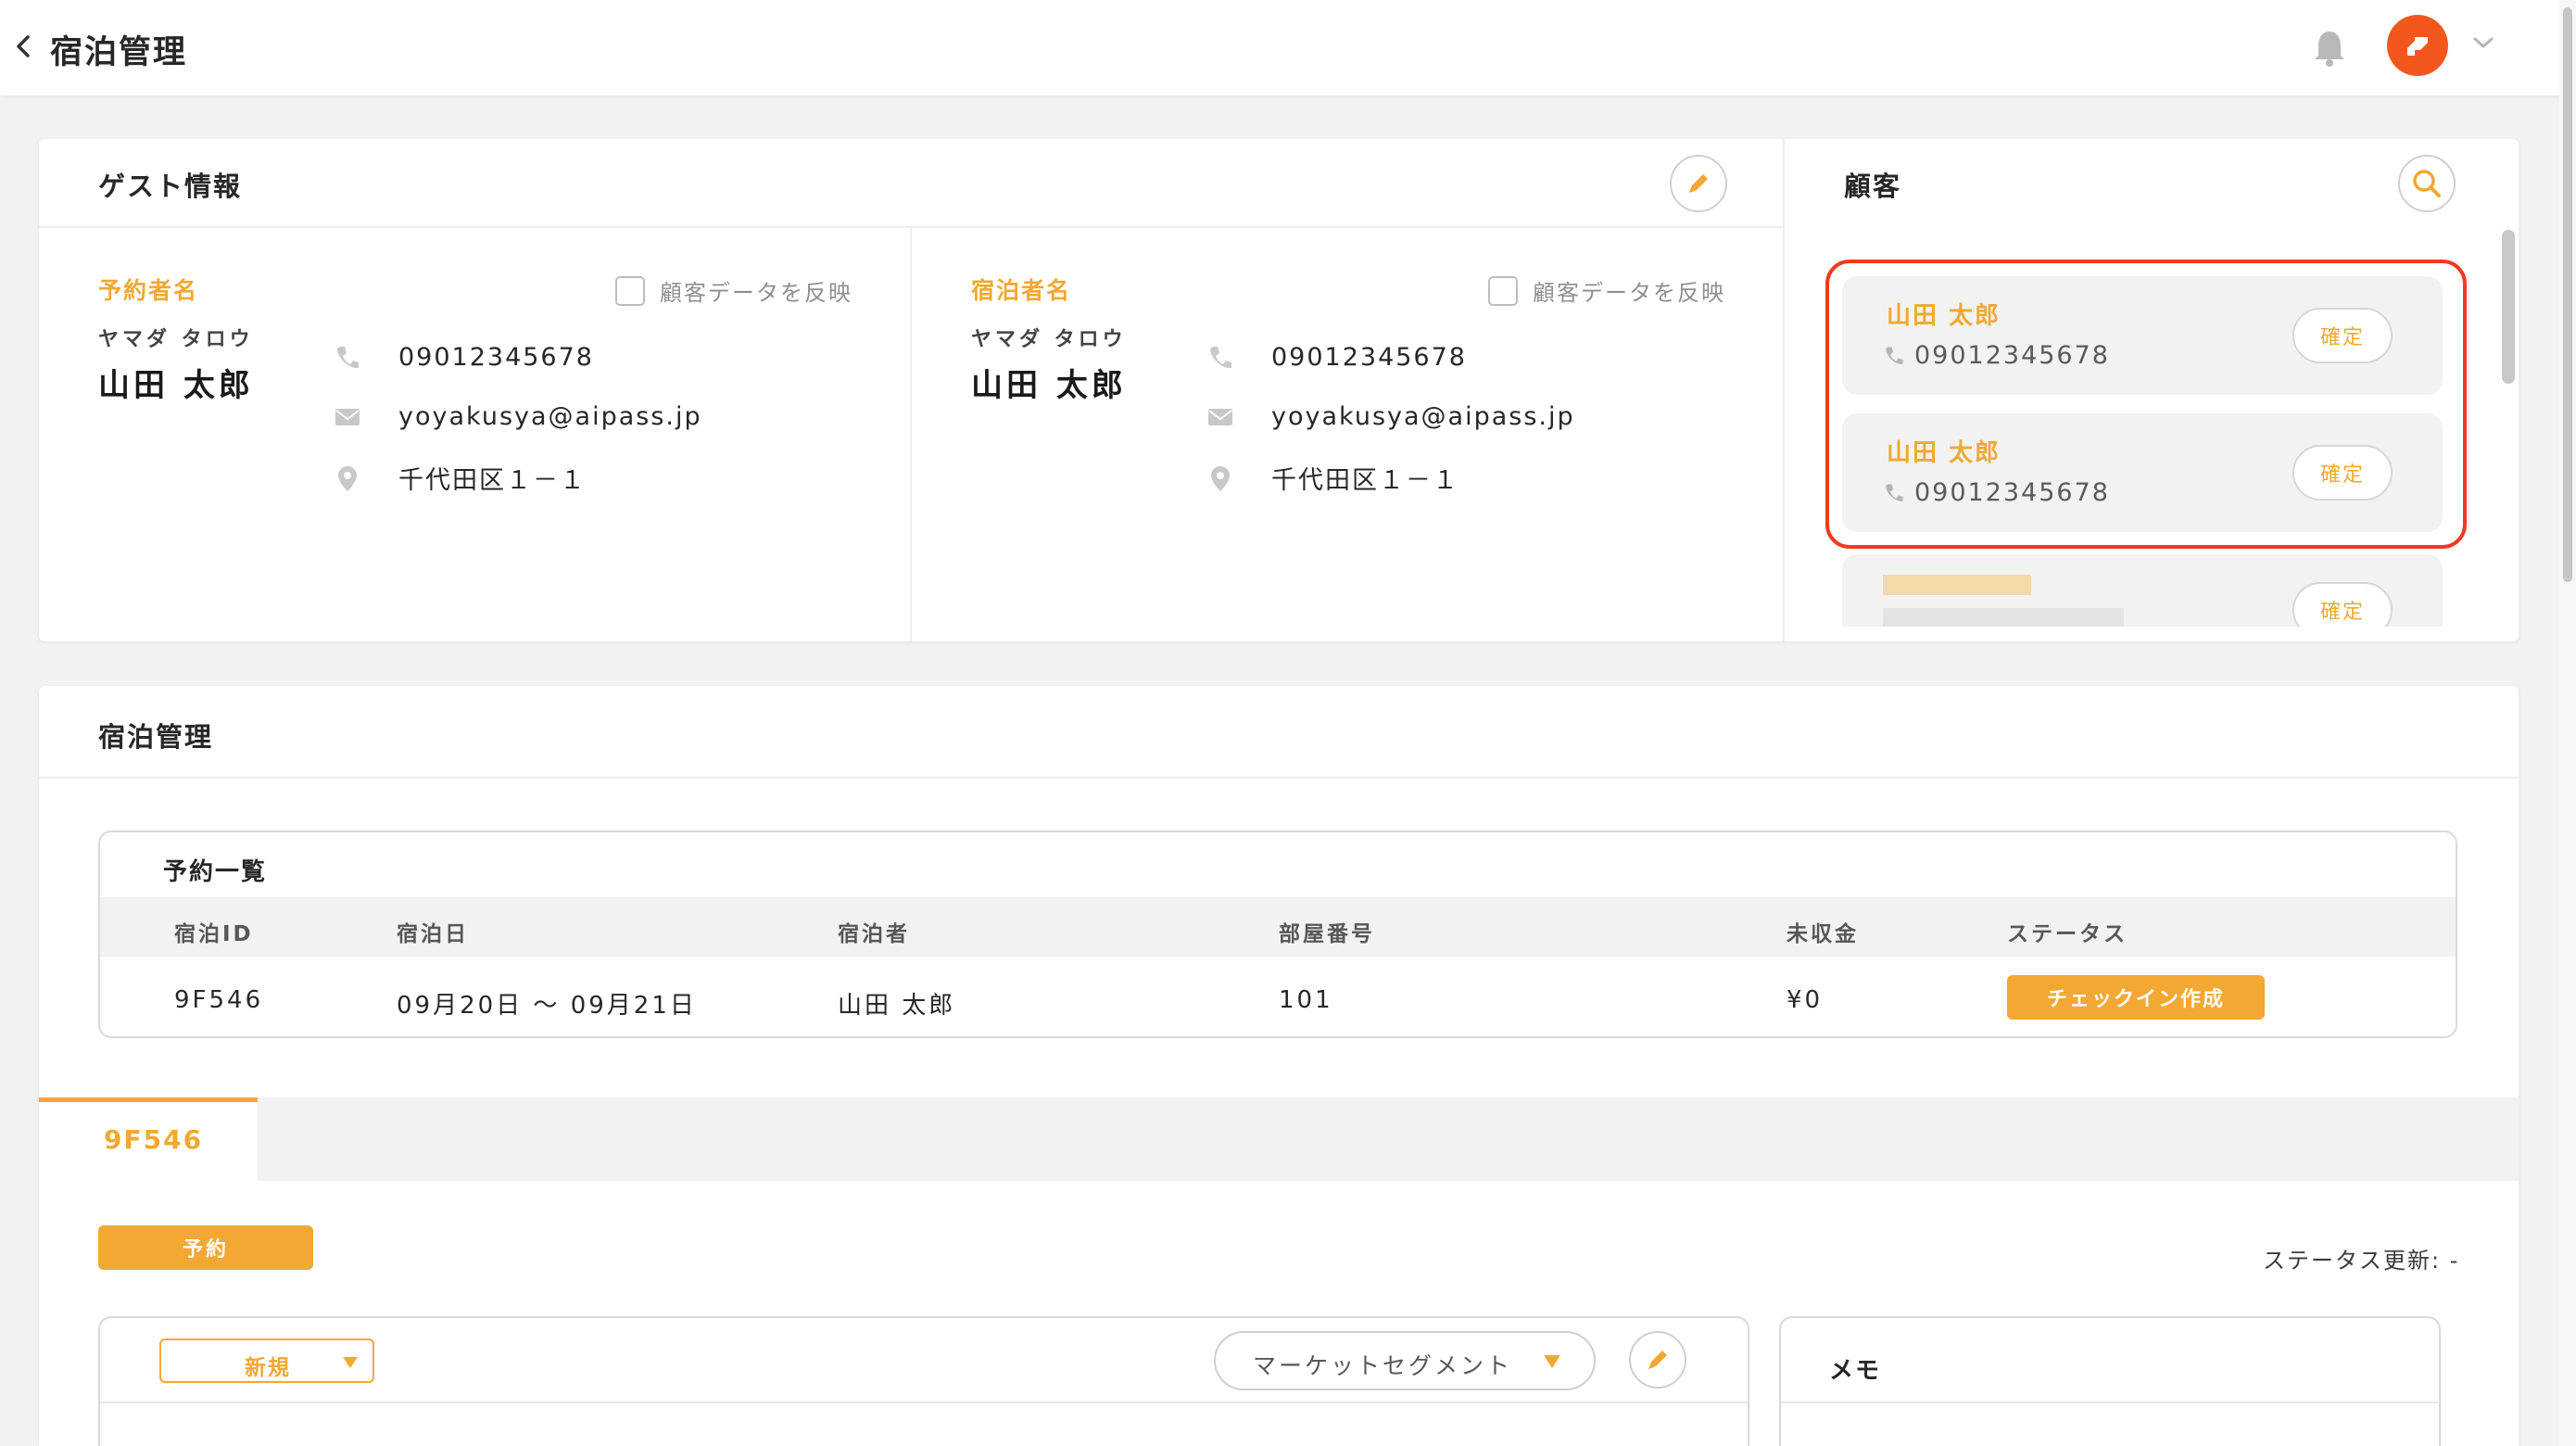  What do you see at coordinates (149, 290) in the screenshot?
I see `reserver-name-label: 予約者名` at bounding box center [149, 290].